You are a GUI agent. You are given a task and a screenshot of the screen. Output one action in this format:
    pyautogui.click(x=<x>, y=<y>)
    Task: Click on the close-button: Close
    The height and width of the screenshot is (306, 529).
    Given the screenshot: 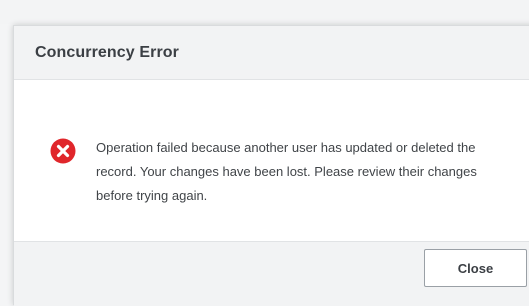 What is the action you would take?
    pyautogui.click(x=475, y=268)
    